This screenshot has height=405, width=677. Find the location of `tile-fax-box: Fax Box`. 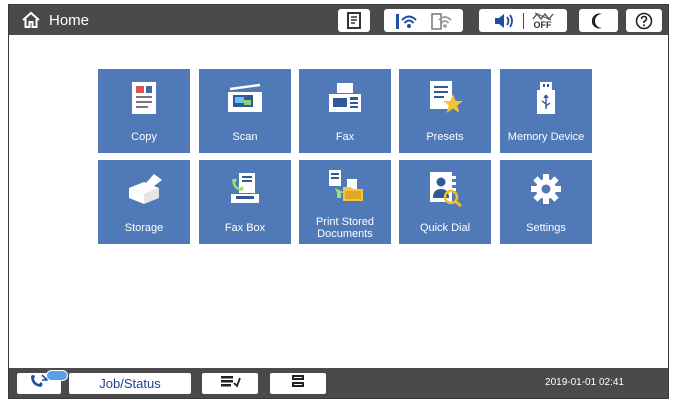

tile-fax-box: Fax Box is located at coordinates (245, 202).